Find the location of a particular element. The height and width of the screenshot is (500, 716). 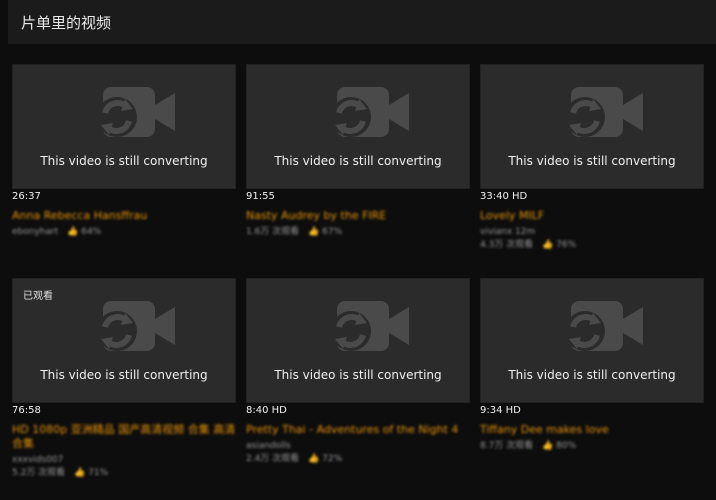

rating-value: 80% is located at coordinates (566, 446).